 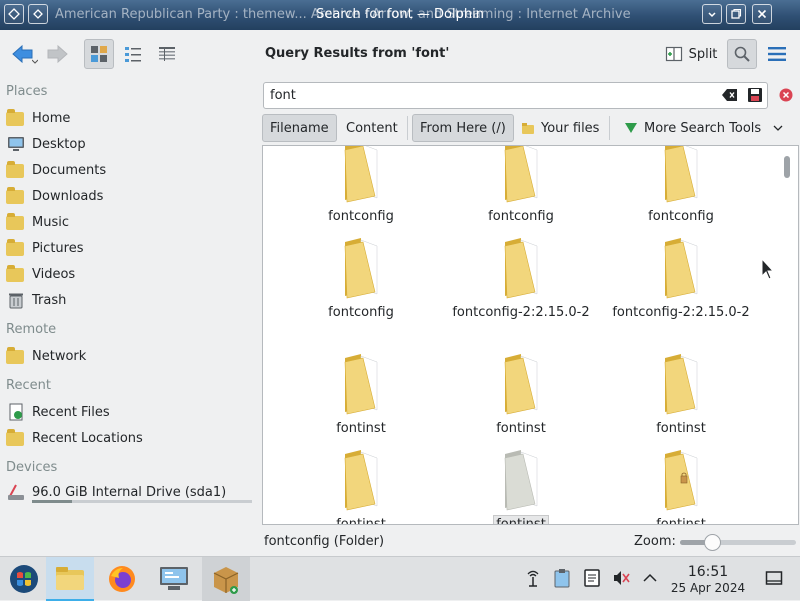 What do you see at coordinates (708, 572) in the screenshot?
I see `clock-time: 16:51` at bounding box center [708, 572].